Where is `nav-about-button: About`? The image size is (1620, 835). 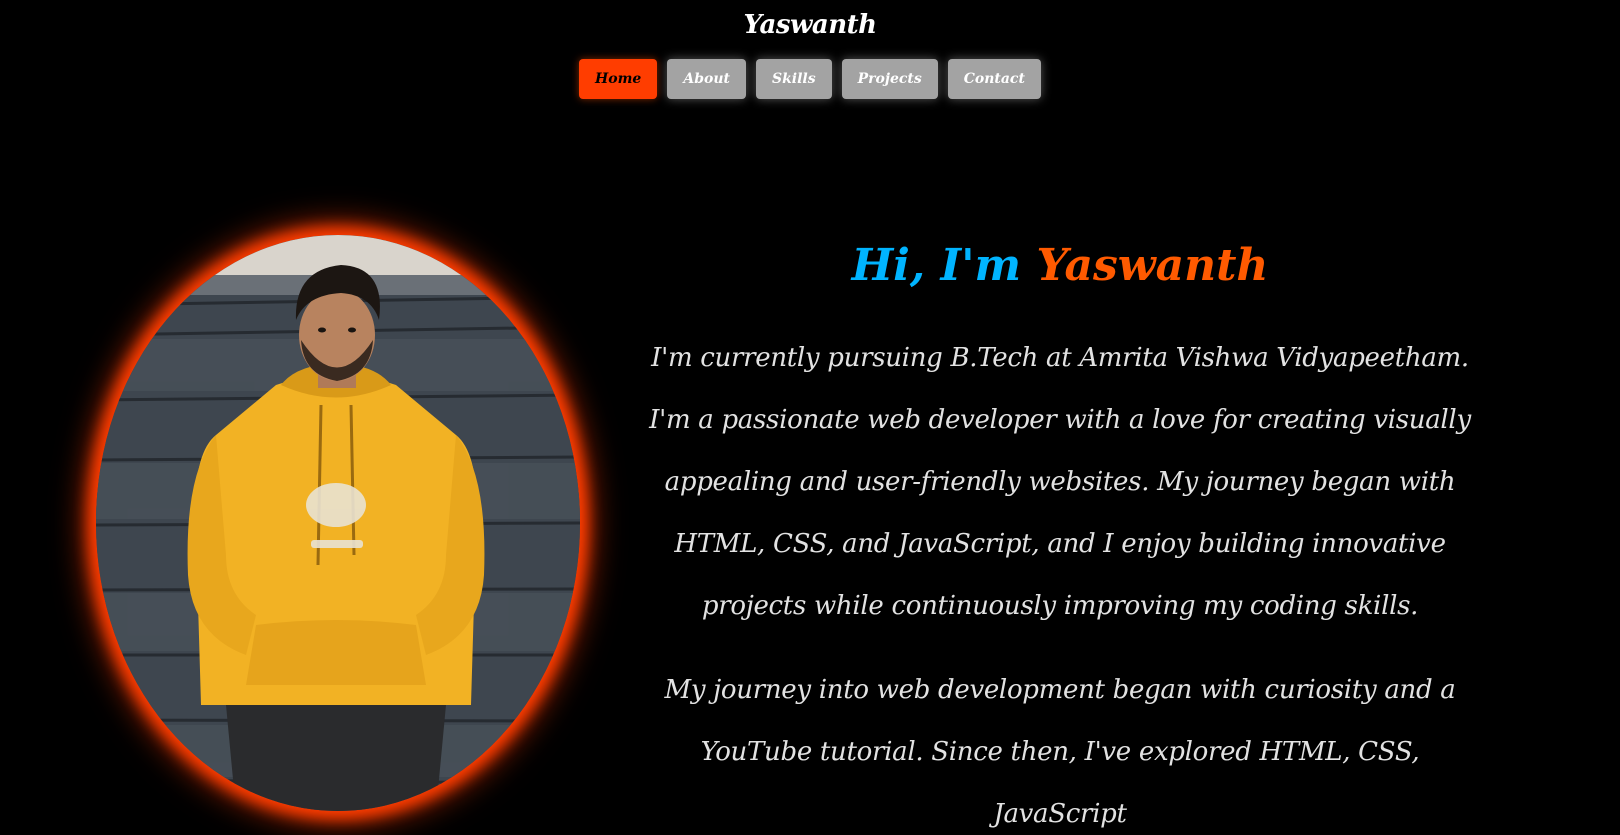
nav-about-button: About is located at coordinates (706, 79).